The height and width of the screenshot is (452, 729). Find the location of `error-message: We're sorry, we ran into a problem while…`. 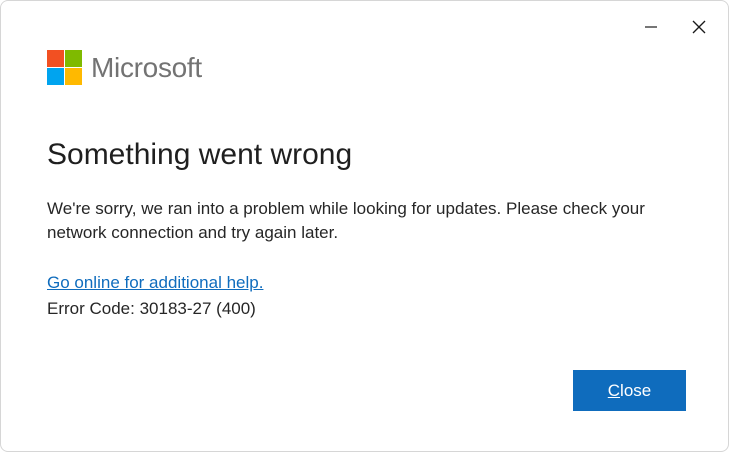

error-message: We're sorry, we ran into a problem while… is located at coordinates (346, 220).